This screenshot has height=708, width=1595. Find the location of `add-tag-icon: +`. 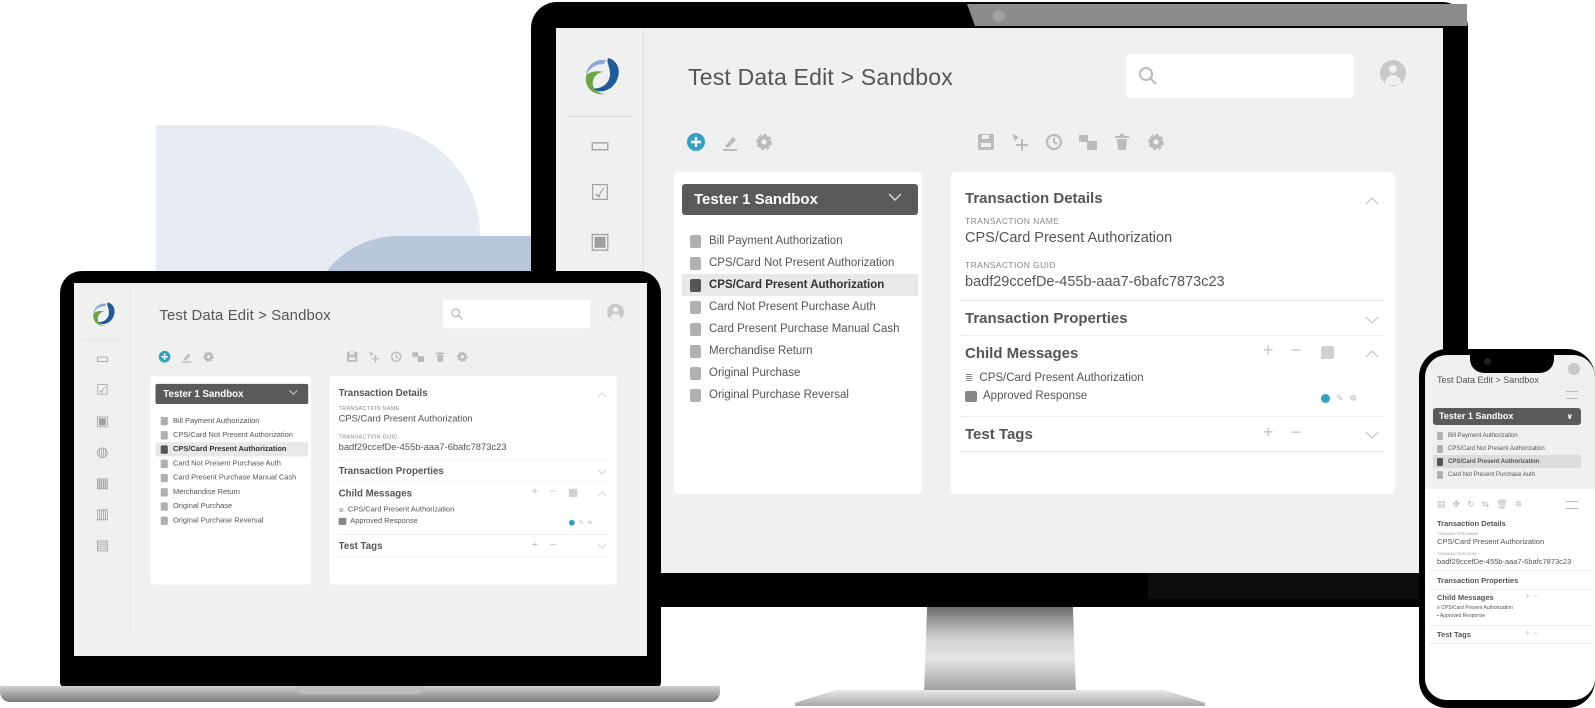

add-tag-icon: + is located at coordinates (1268, 432).